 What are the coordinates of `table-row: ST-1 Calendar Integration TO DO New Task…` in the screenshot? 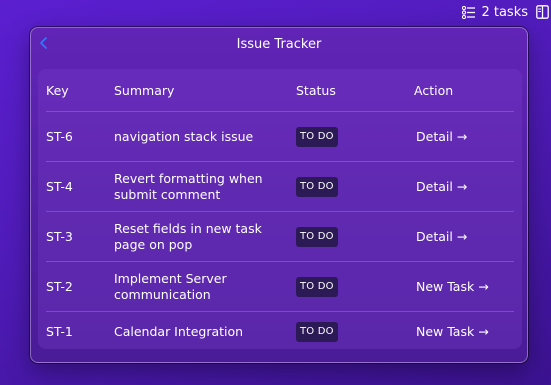 It's located at (280, 332).